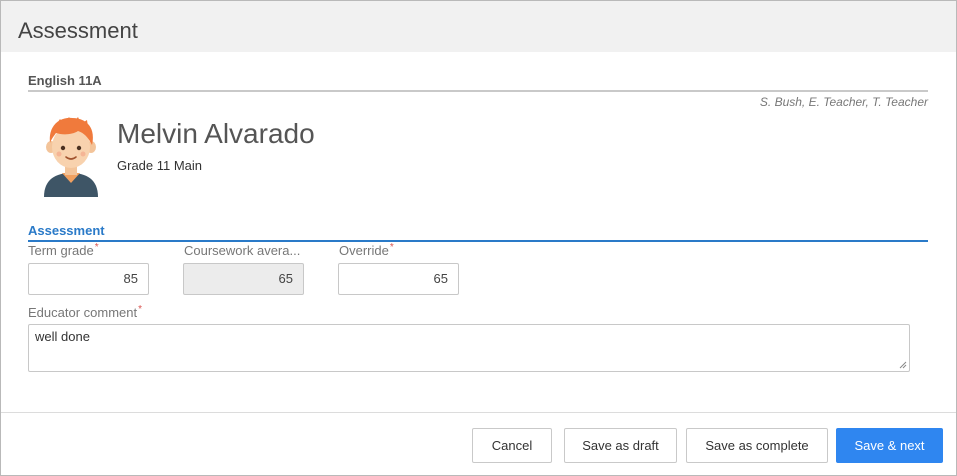 This screenshot has width=957, height=476. What do you see at coordinates (83, 312) in the screenshot?
I see `educator-comment-label-text: Educator comment` at bounding box center [83, 312].